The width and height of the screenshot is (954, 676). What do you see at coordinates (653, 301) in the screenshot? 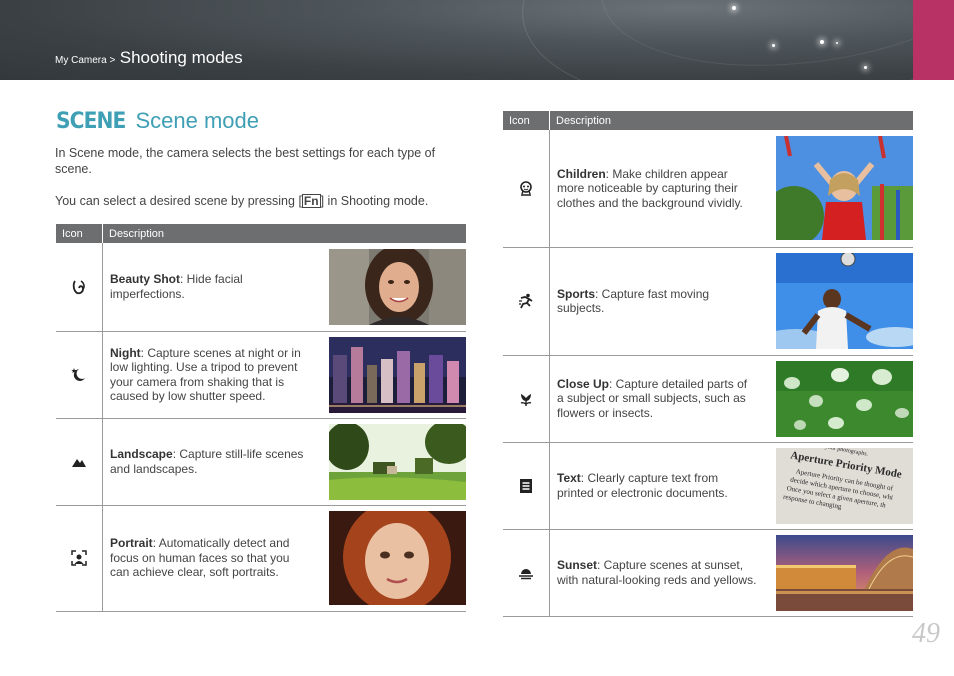
I see `row-text: Sports: Capture fast moving subjects.` at bounding box center [653, 301].